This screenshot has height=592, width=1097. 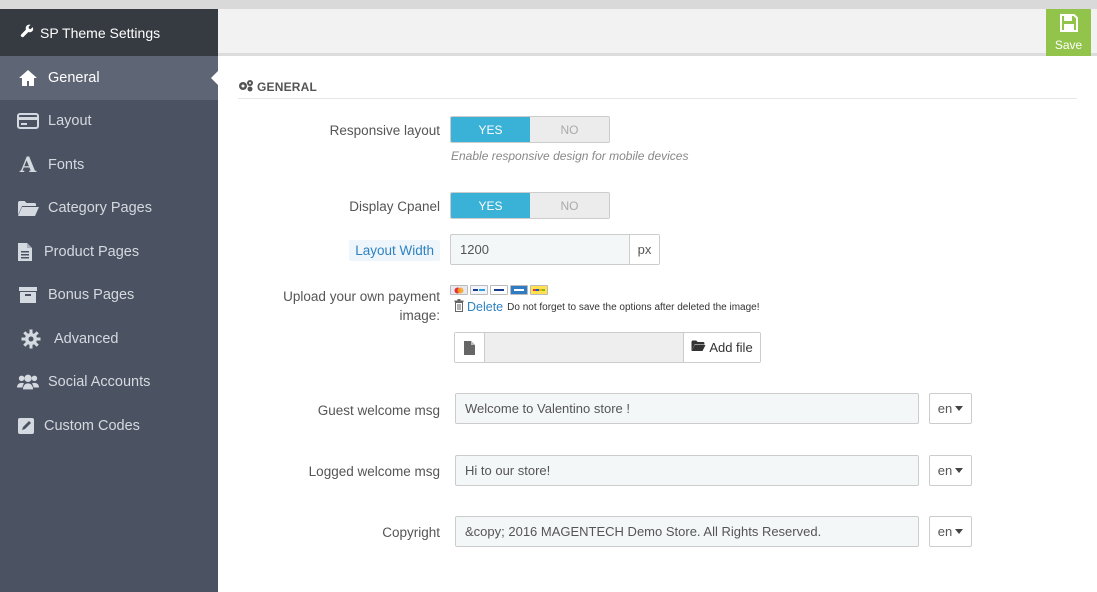 I want to click on sidebar-item-social-accounts: Social Accounts, so click(x=109, y=383).